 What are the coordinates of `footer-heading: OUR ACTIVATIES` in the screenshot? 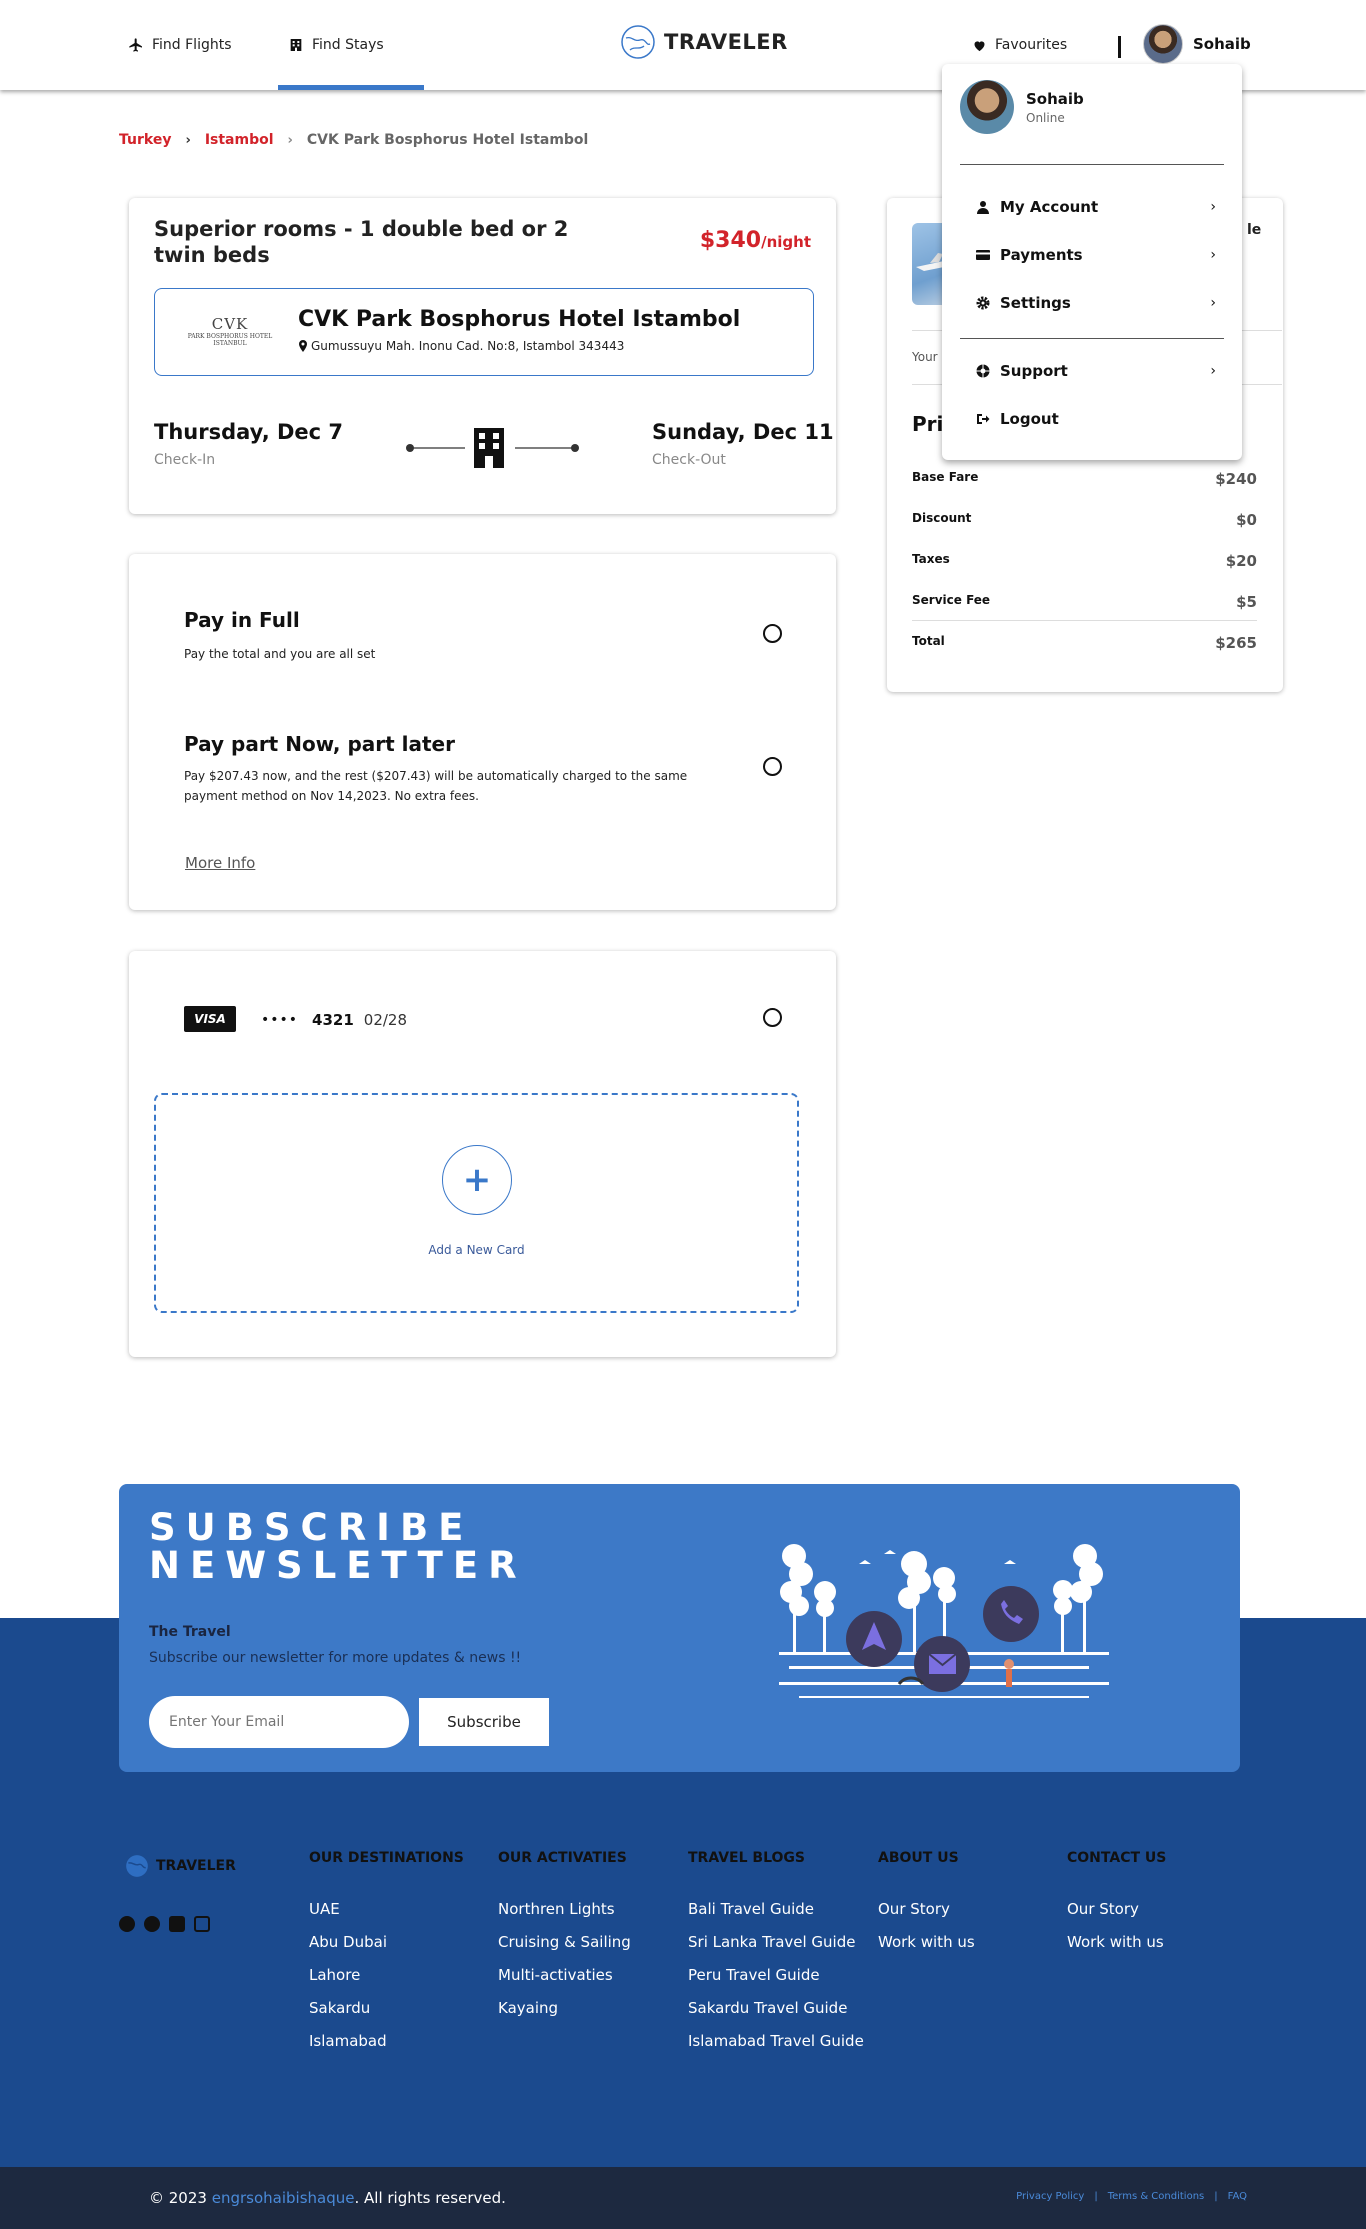 It's located at (562, 1858).